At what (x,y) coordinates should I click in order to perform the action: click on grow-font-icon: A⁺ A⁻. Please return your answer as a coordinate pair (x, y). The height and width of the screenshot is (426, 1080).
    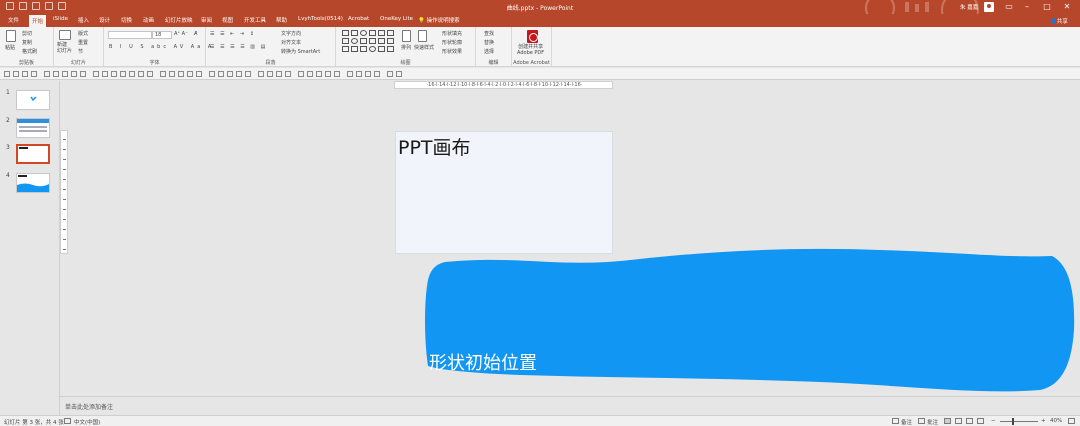
    Looking at the image, I should click on (181, 34).